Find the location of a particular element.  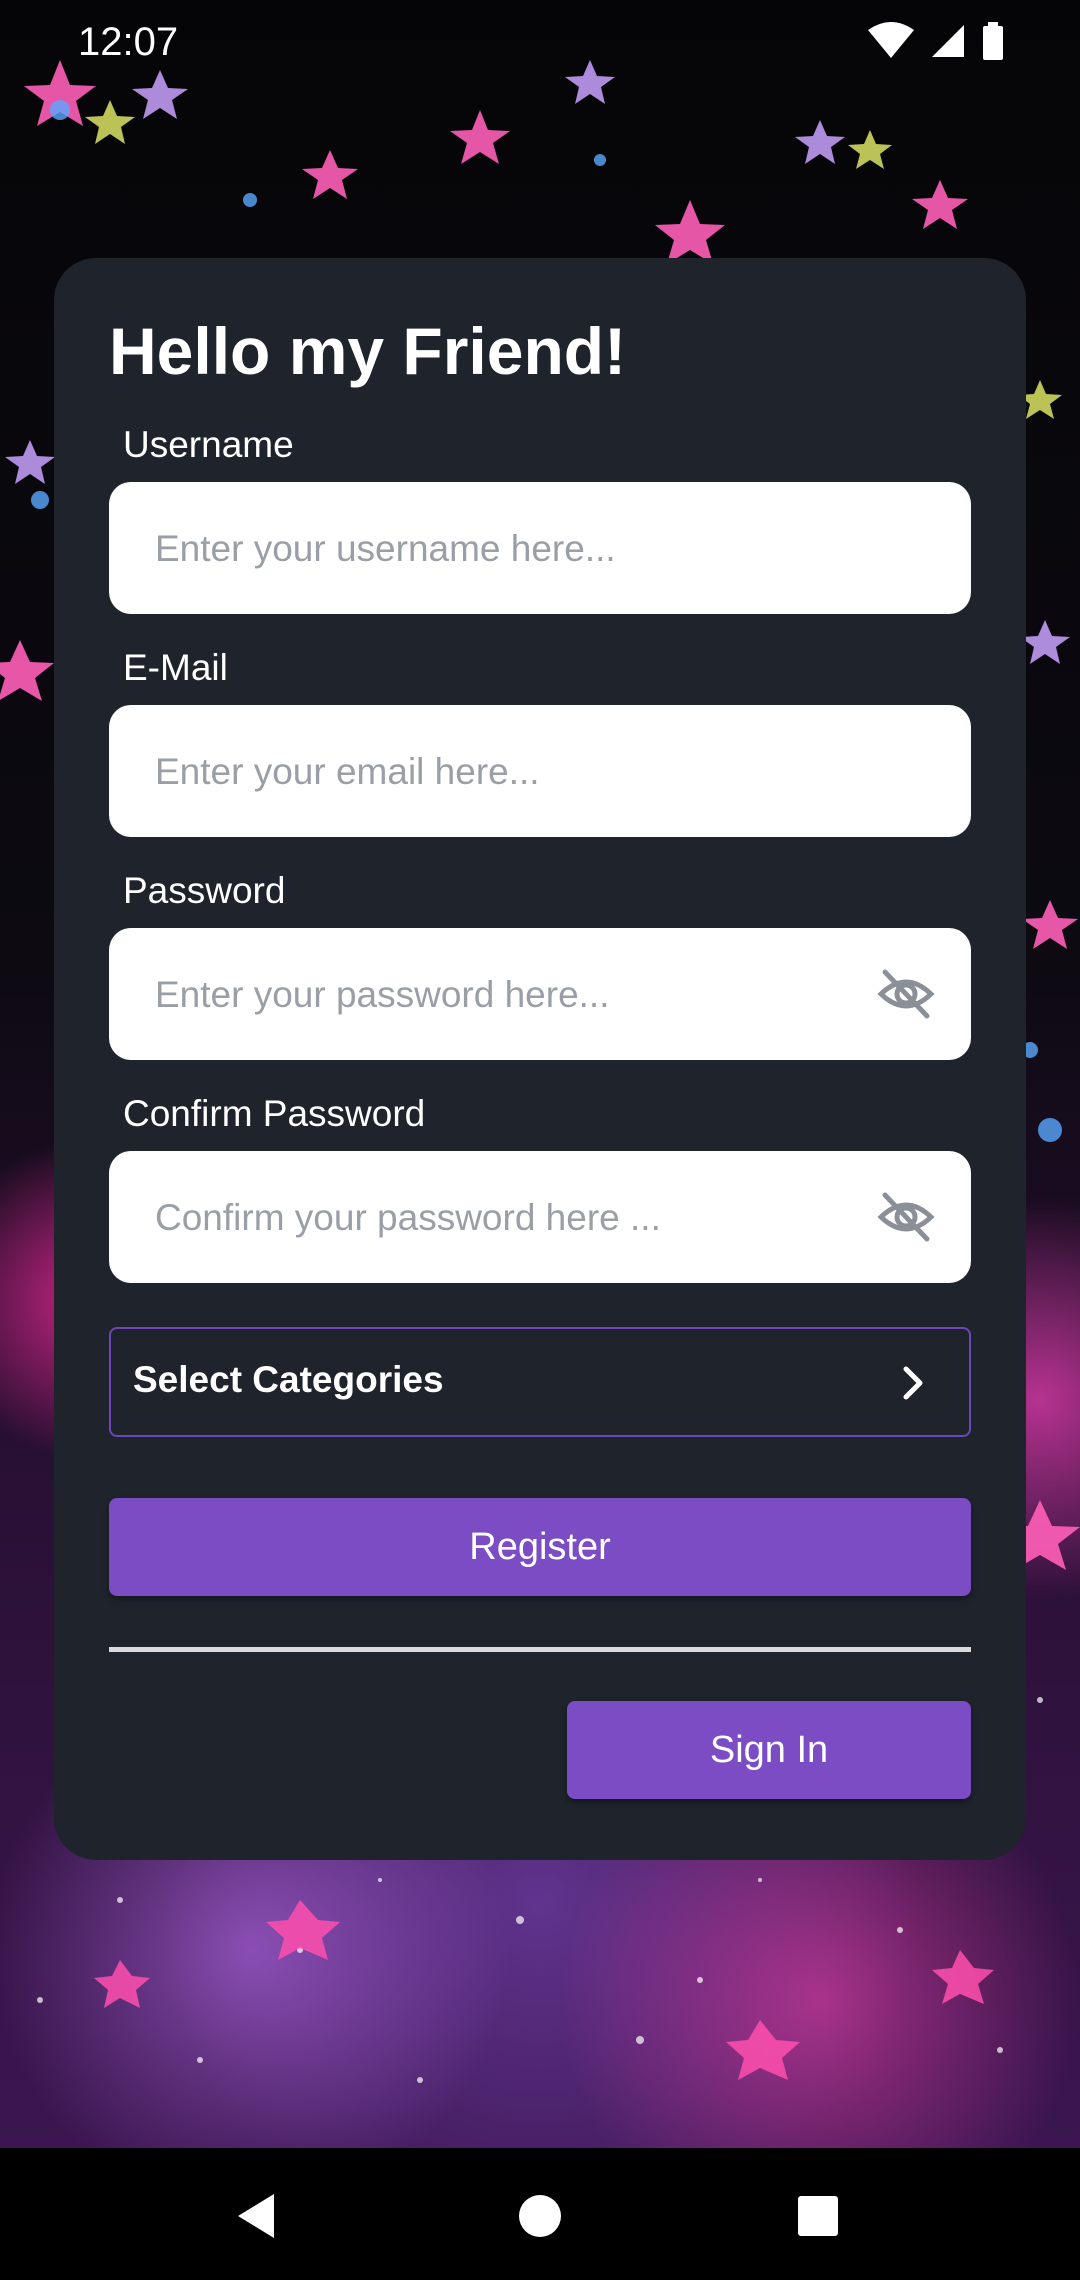

status-bar: 12:07 is located at coordinates (540, 42).